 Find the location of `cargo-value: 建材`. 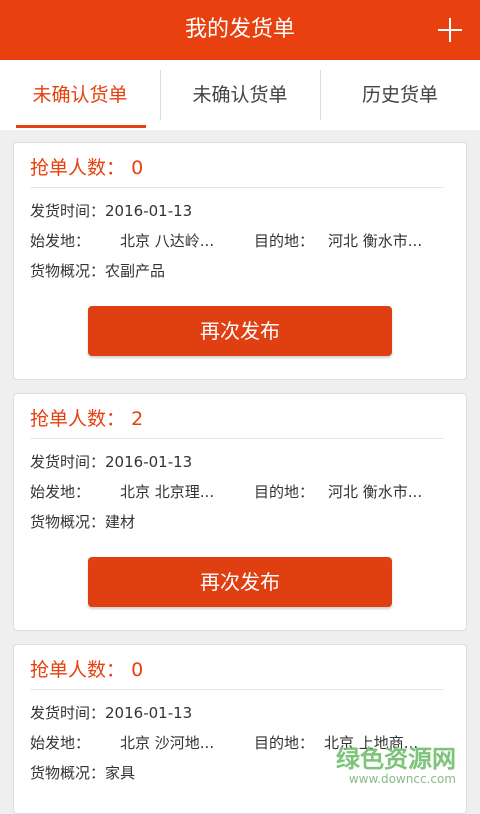

cargo-value: 建材 is located at coordinates (120, 522).